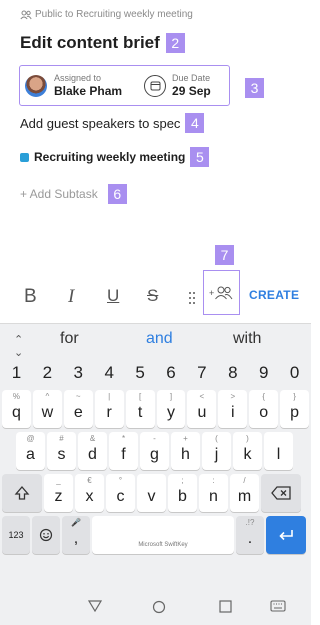  Describe the element at coordinates (171, 373) in the screenshot. I see `number-key-6: 6` at that location.